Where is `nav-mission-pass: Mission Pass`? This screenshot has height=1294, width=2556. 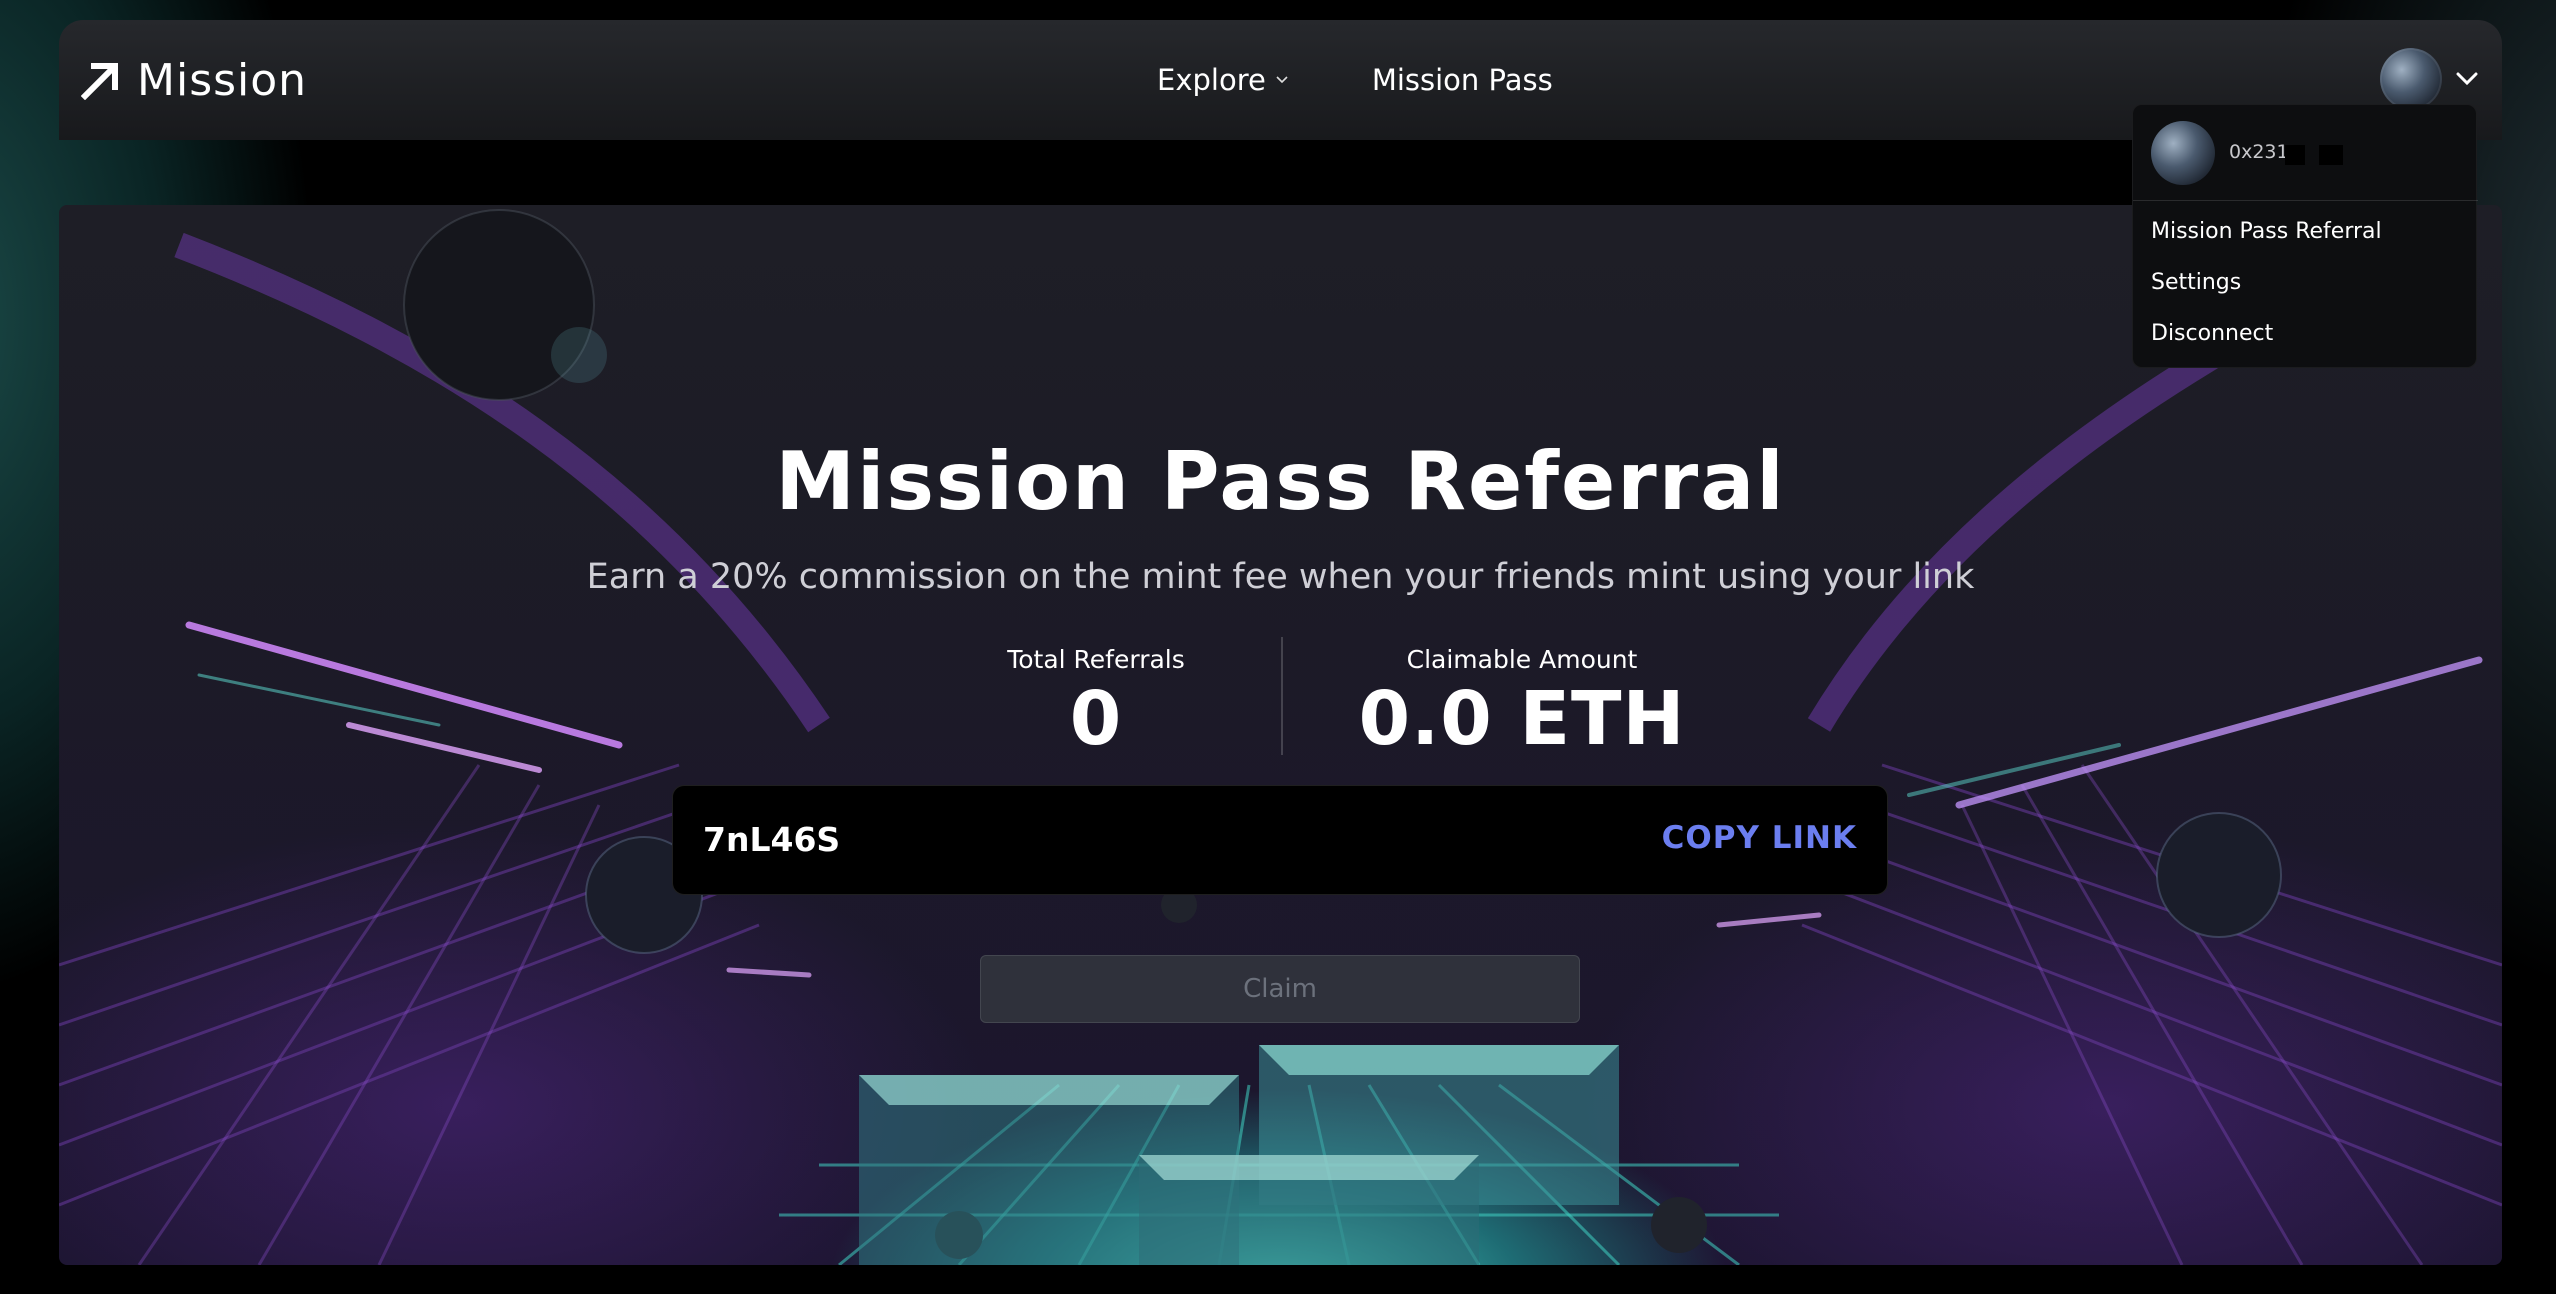
nav-mission-pass: Mission Pass is located at coordinates (1462, 80).